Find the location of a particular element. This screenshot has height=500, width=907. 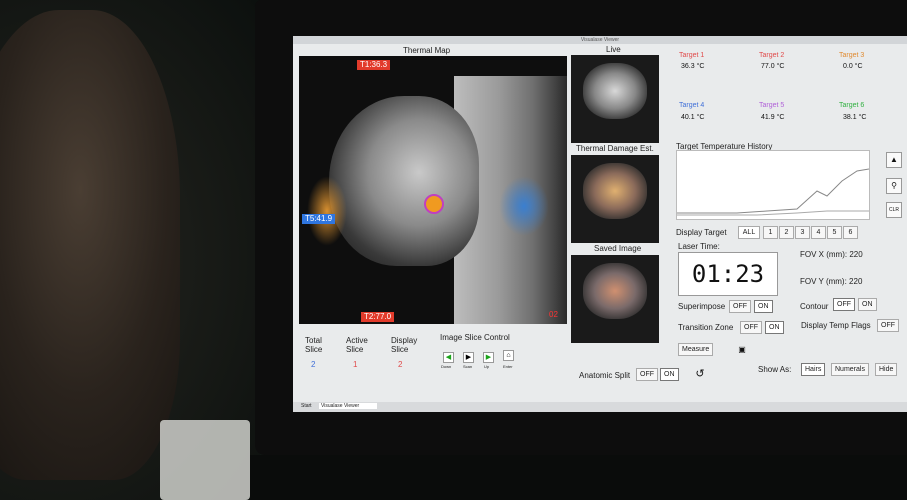

display-target-2: 2 is located at coordinates (786, 232).